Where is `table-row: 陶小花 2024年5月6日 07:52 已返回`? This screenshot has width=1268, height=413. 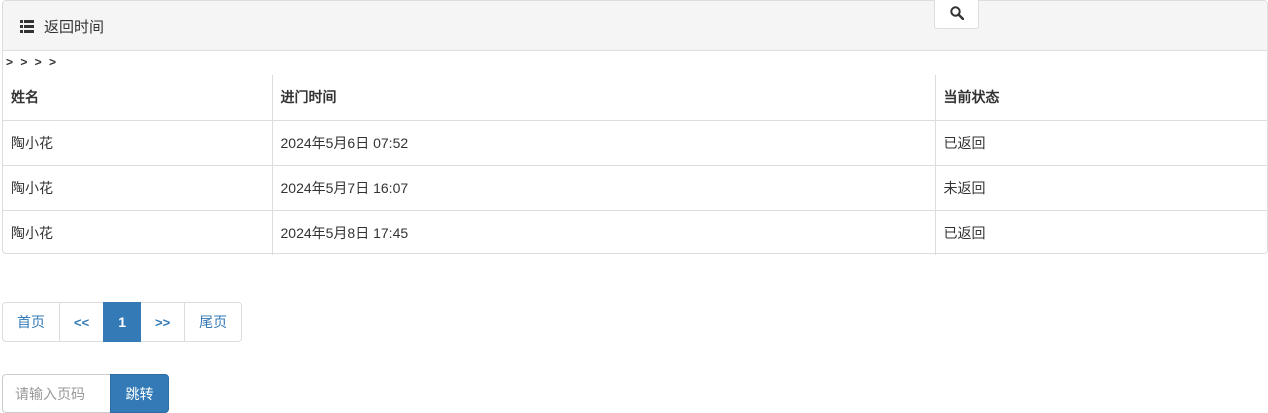 table-row: 陶小花 2024年5月6日 07:52 已返回 is located at coordinates (635, 142).